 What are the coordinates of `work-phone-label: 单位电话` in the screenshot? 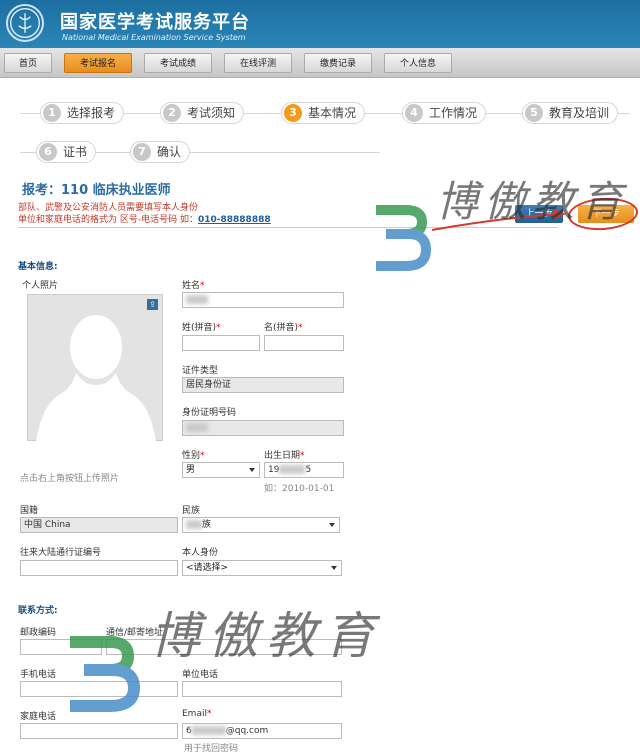 It's located at (200, 675).